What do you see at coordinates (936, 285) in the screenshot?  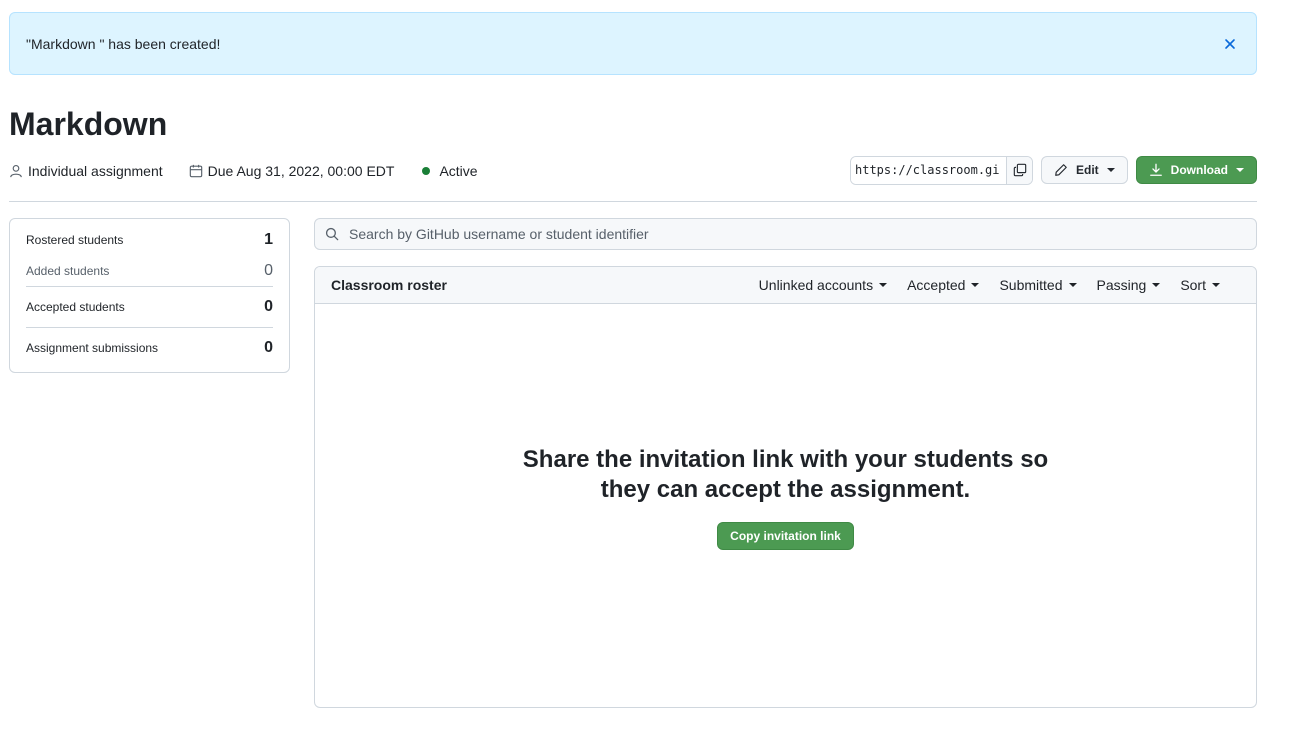 I see `filter-label: Accepted` at bounding box center [936, 285].